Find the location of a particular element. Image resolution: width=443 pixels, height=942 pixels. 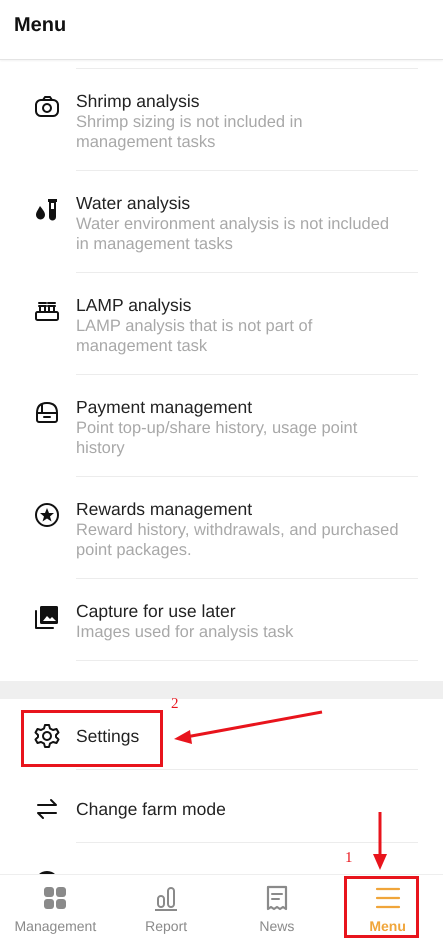

menu-item-title: Payment management is located at coordinates (164, 407).